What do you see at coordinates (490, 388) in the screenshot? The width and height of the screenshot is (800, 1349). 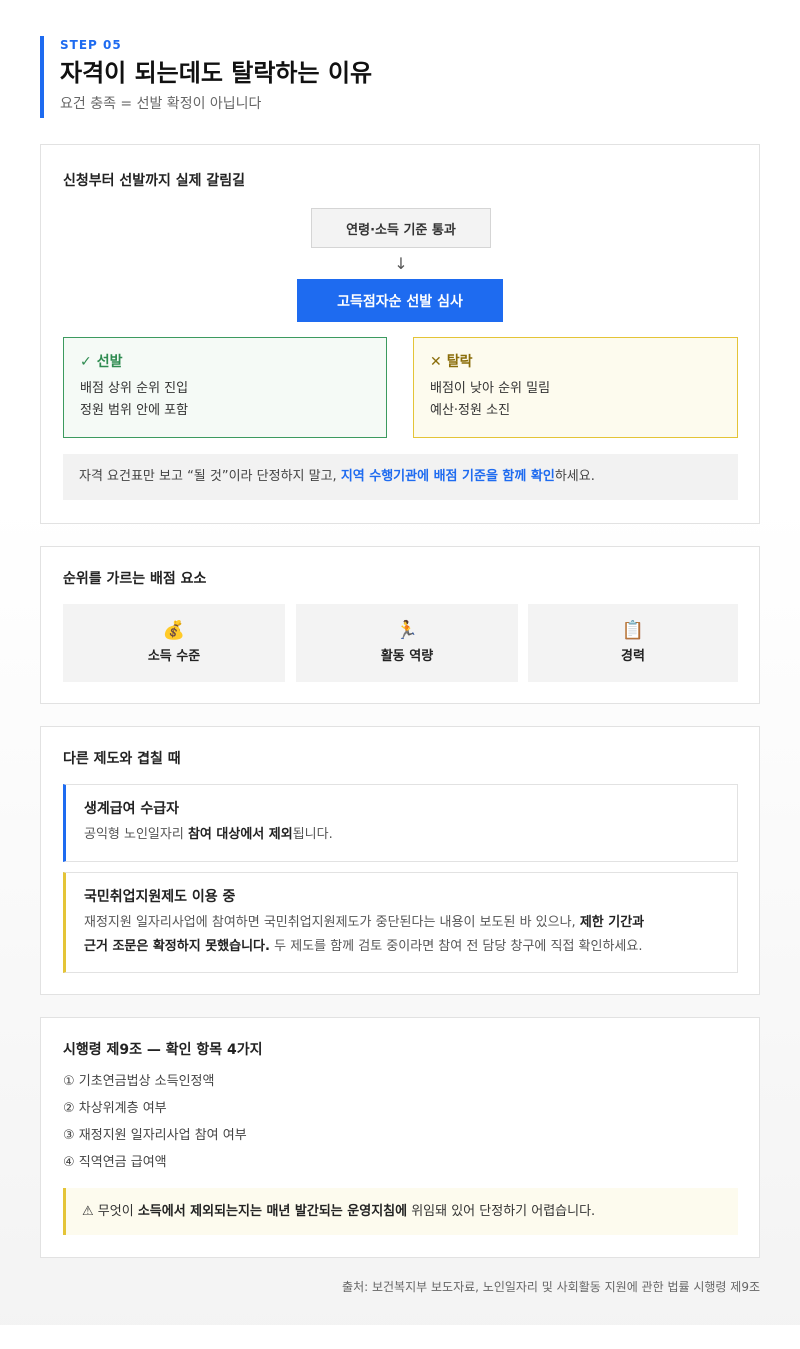 I see `result-line: 배점이 낮아 순위 밀림` at bounding box center [490, 388].